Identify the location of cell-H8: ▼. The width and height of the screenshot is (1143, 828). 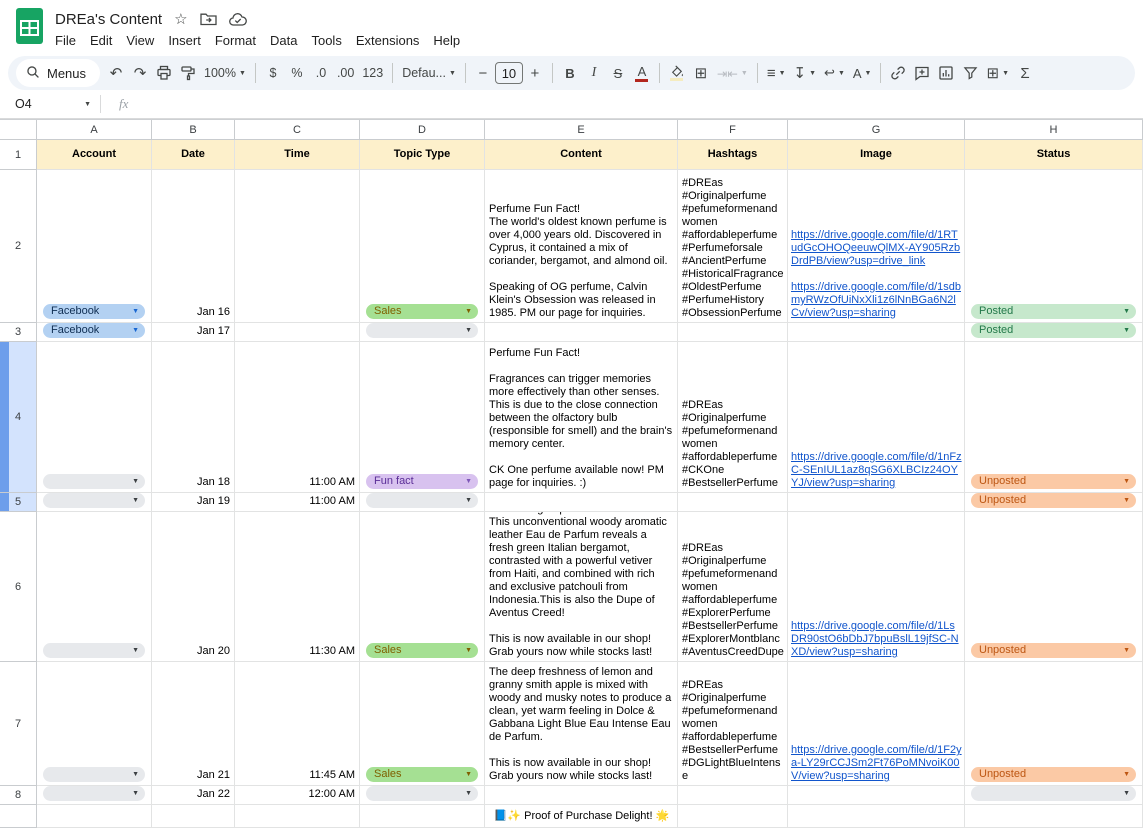
(1054, 795).